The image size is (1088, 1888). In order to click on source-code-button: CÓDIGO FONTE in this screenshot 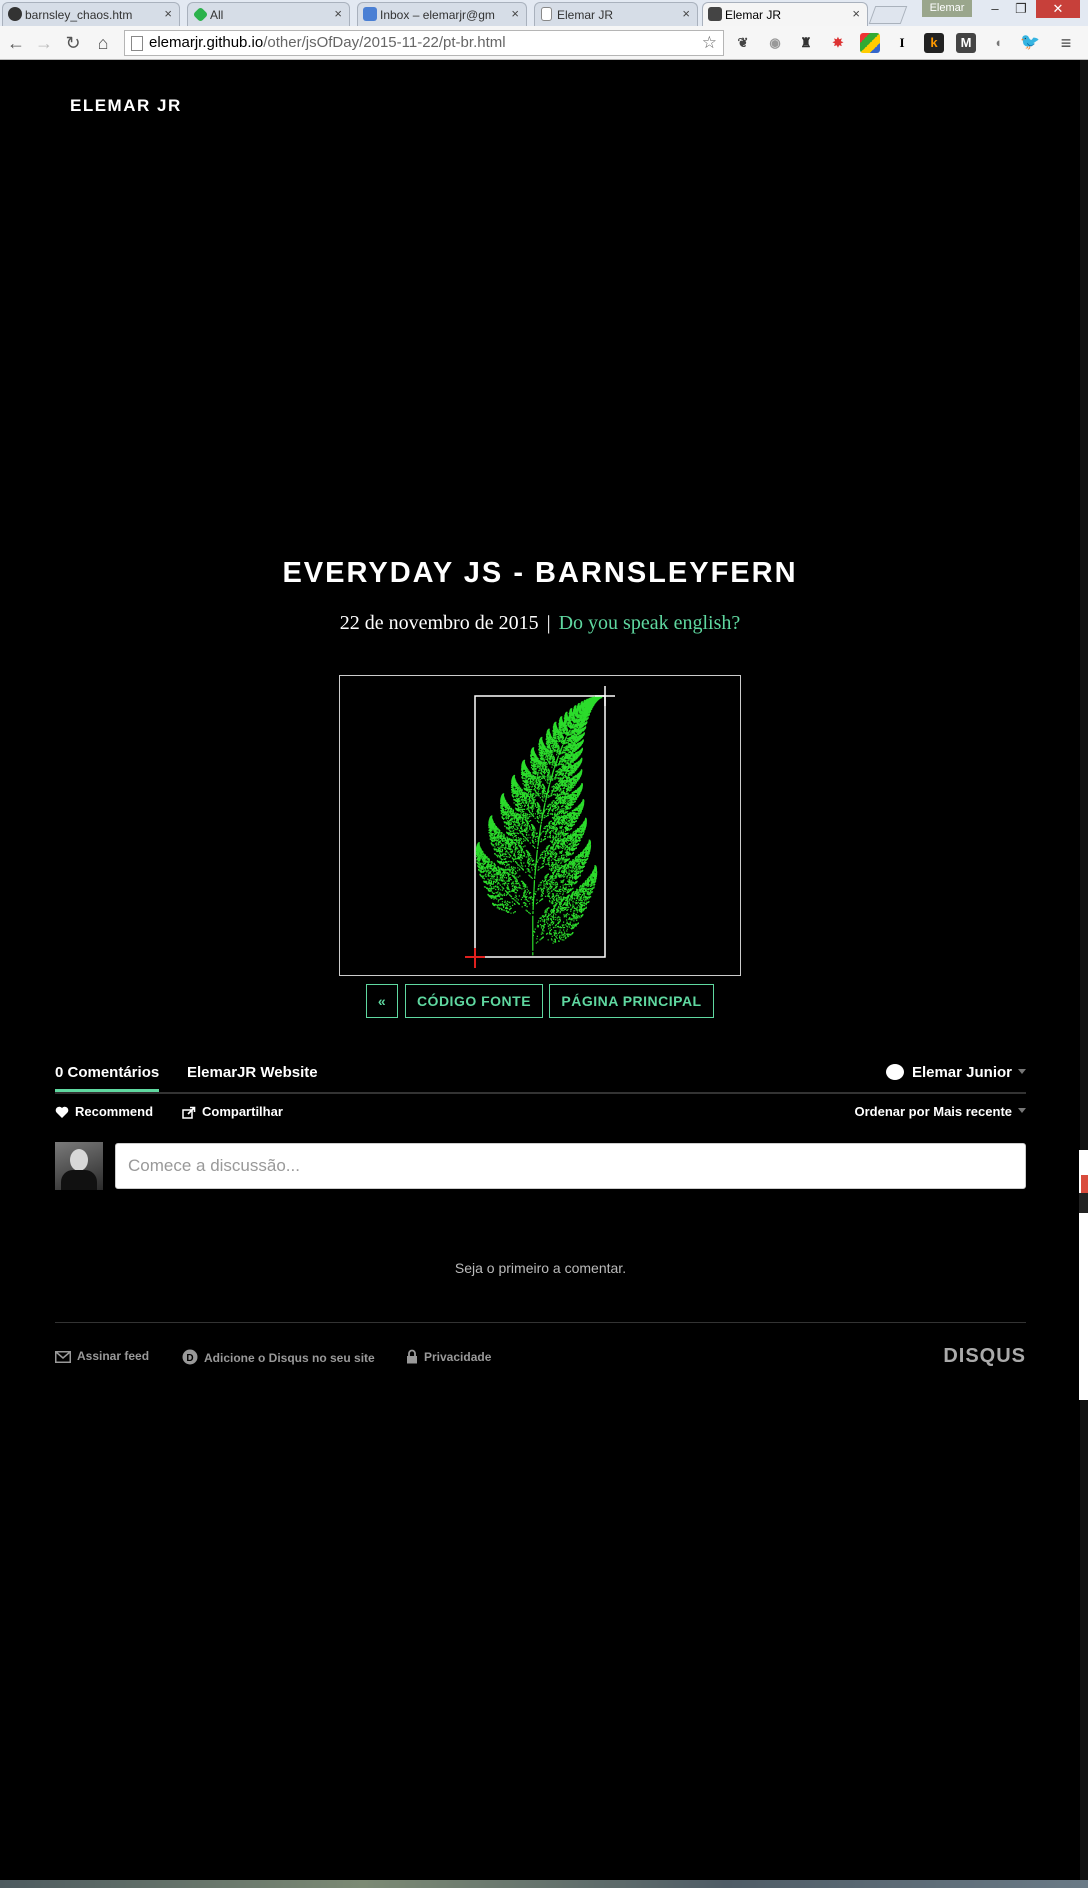, I will do `click(474, 1001)`.